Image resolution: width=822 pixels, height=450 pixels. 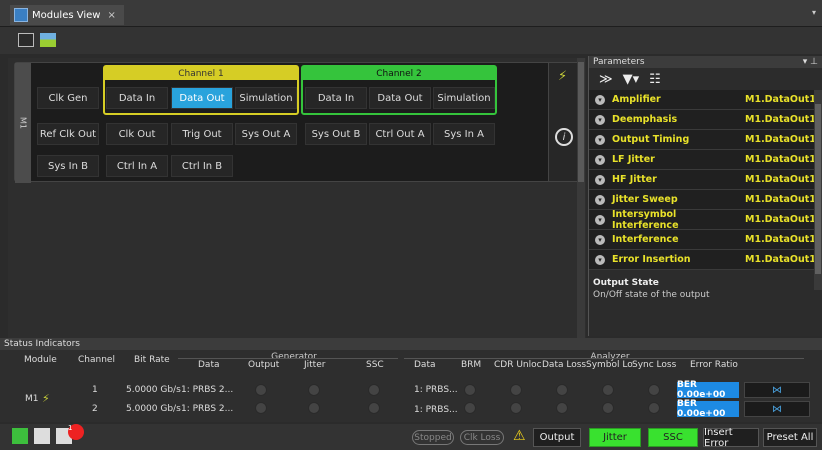 What do you see at coordinates (654, 365) in the screenshot?
I see `col-sync-loss: Sync Loss` at bounding box center [654, 365].